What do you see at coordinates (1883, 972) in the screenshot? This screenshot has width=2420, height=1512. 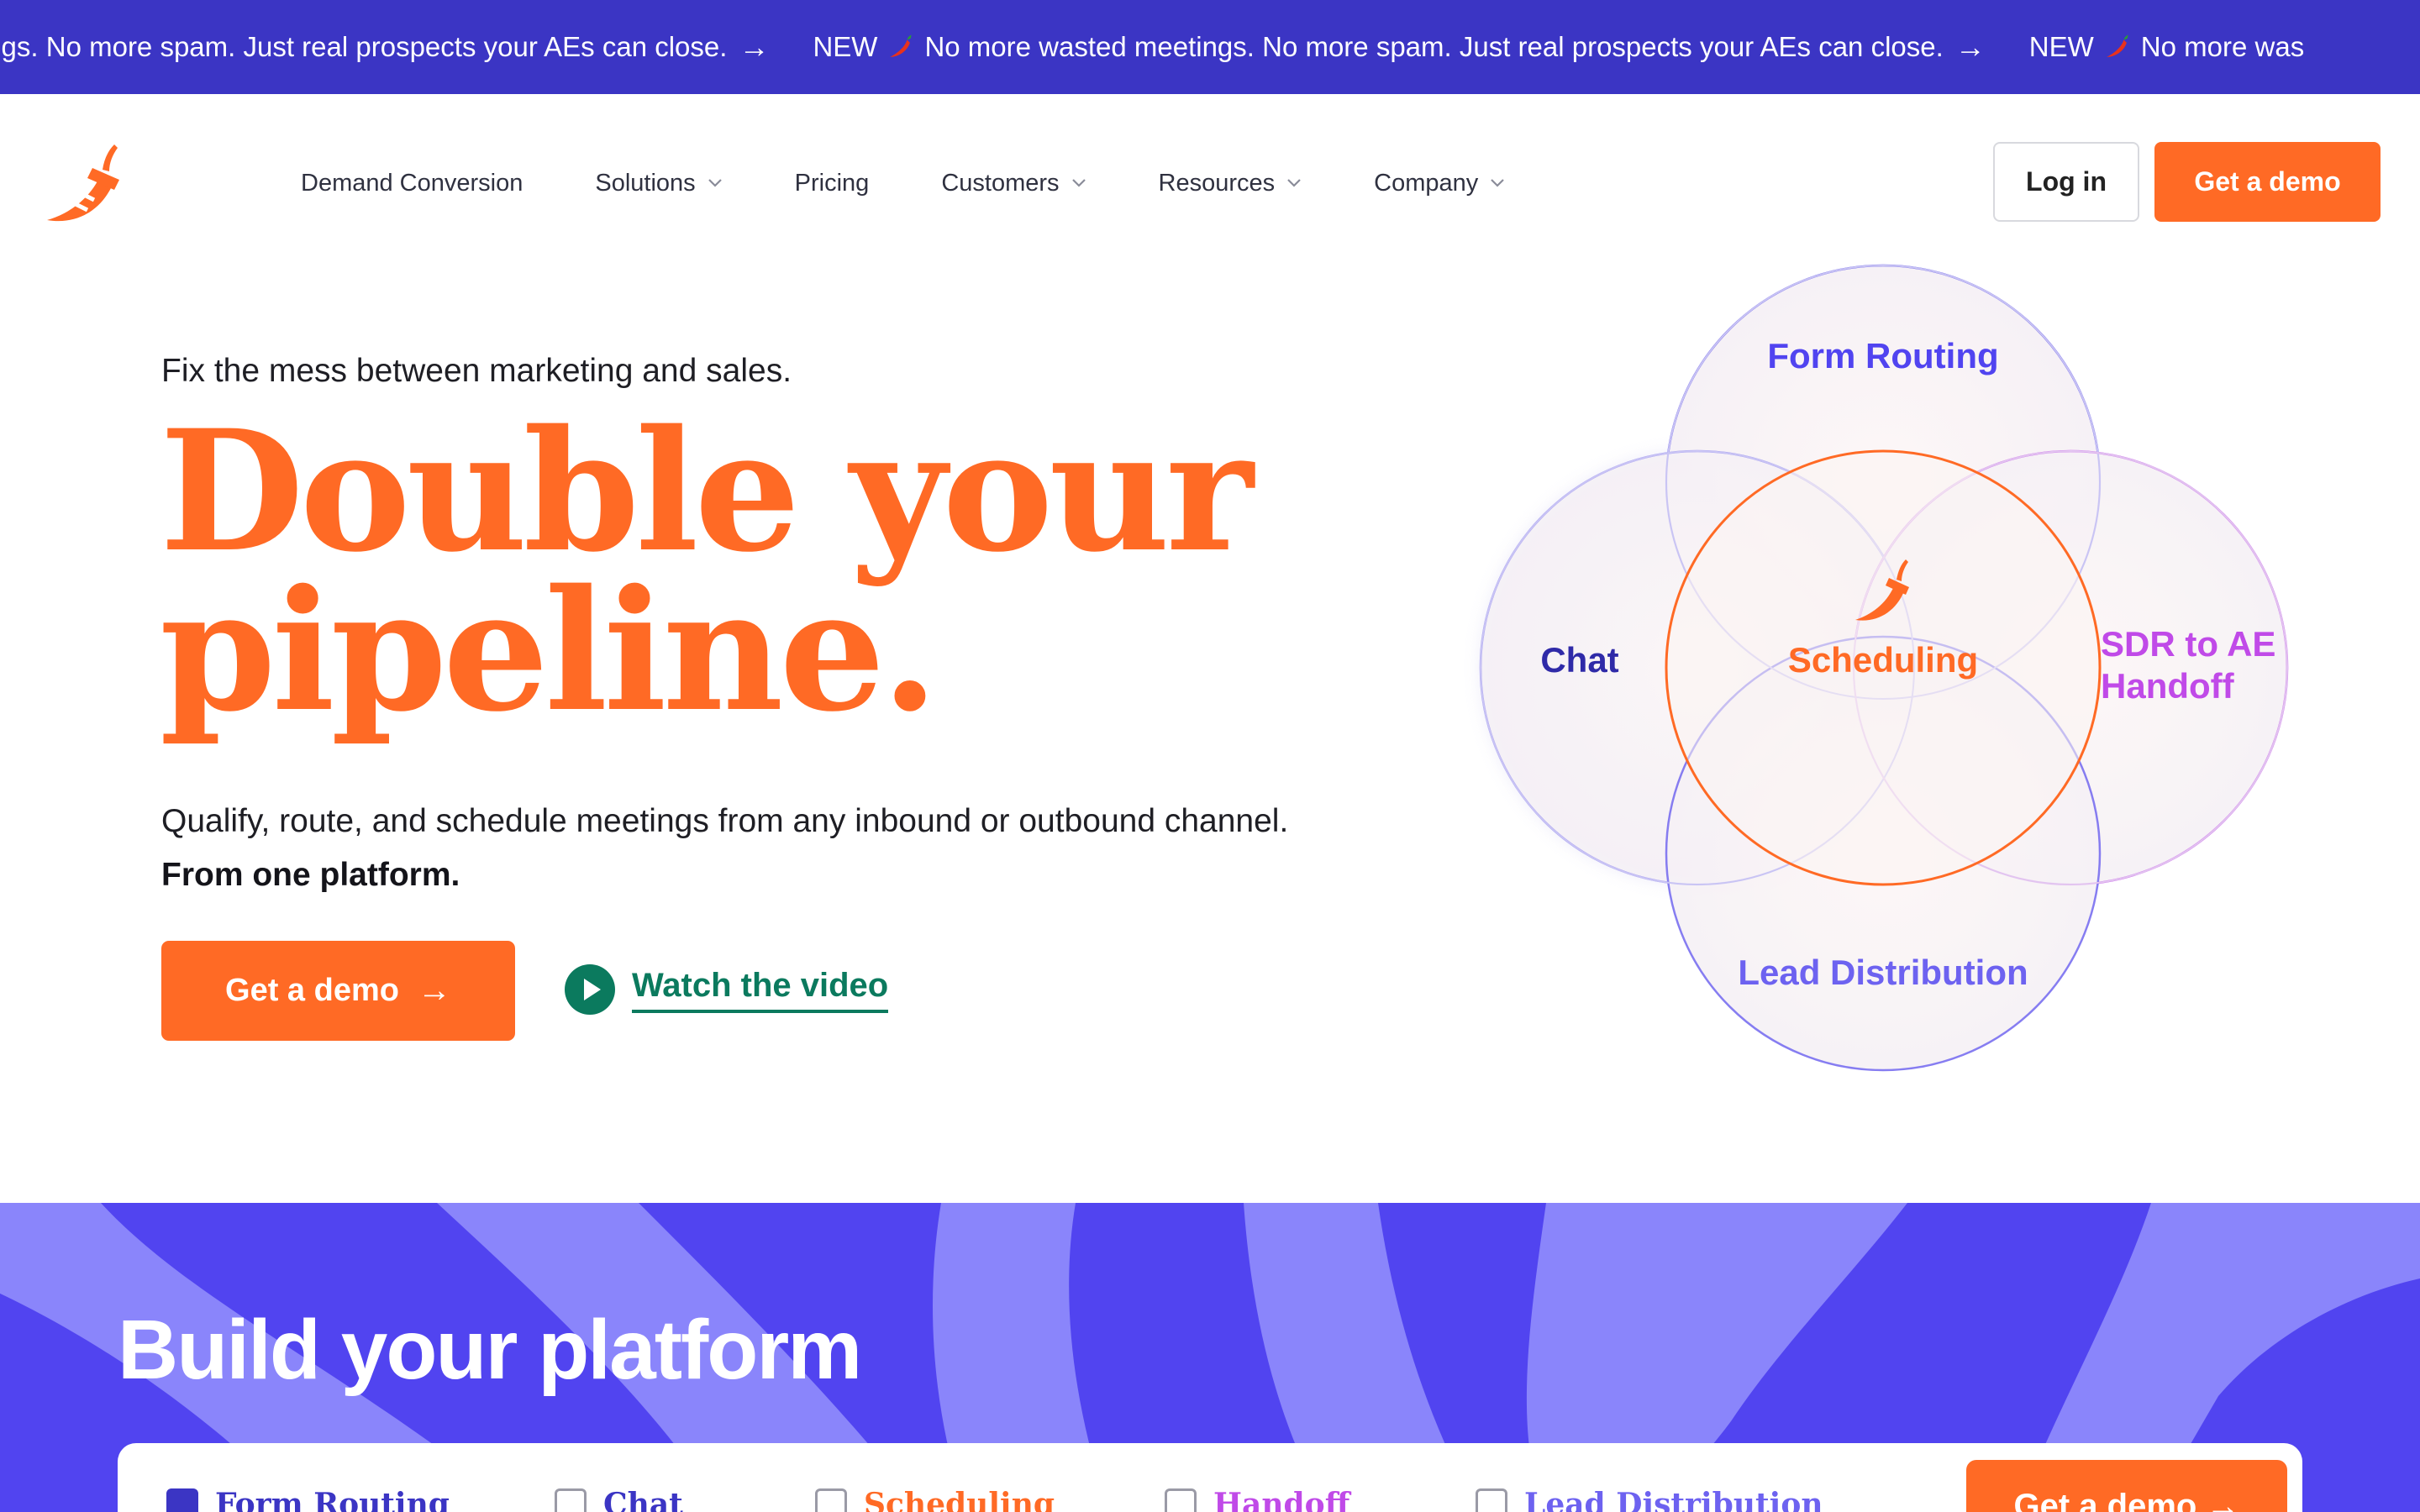 I see `venn-lead-distribution: Lead Distribution` at bounding box center [1883, 972].